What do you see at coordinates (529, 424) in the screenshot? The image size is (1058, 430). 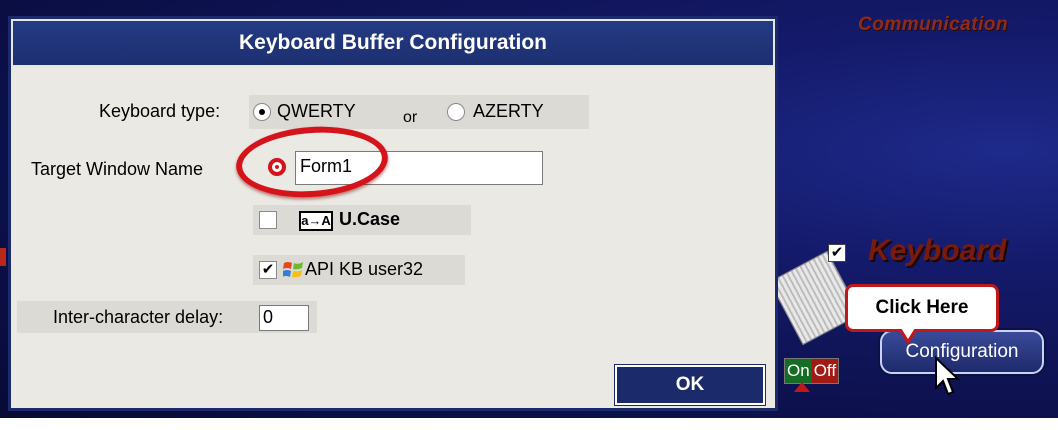 I see `bottom-strip` at bounding box center [529, 424].